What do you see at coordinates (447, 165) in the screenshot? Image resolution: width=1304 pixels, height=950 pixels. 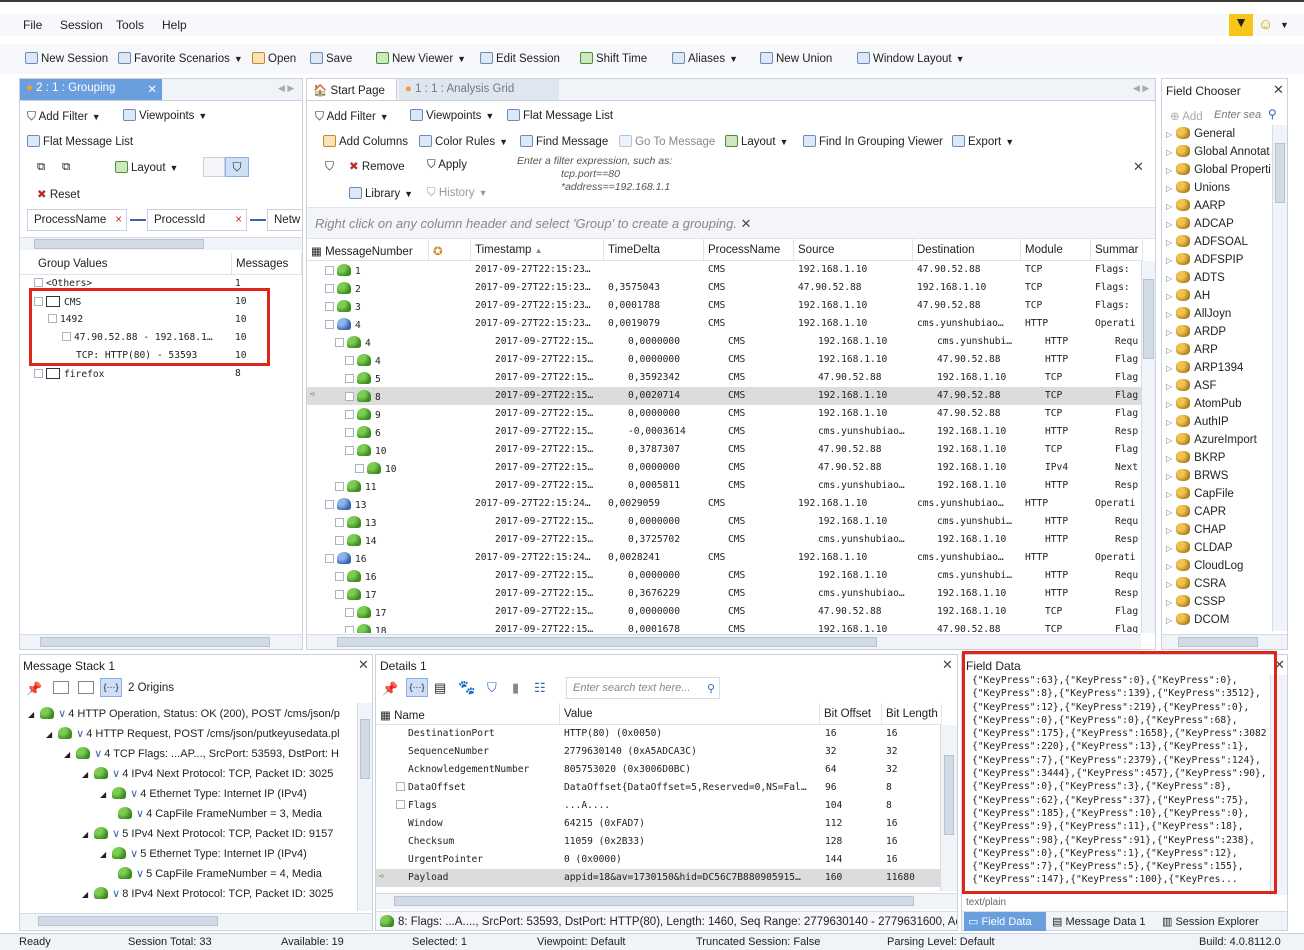 I see `apply-filter-button: ⛉ Apply` at bounding box center [447, 165].